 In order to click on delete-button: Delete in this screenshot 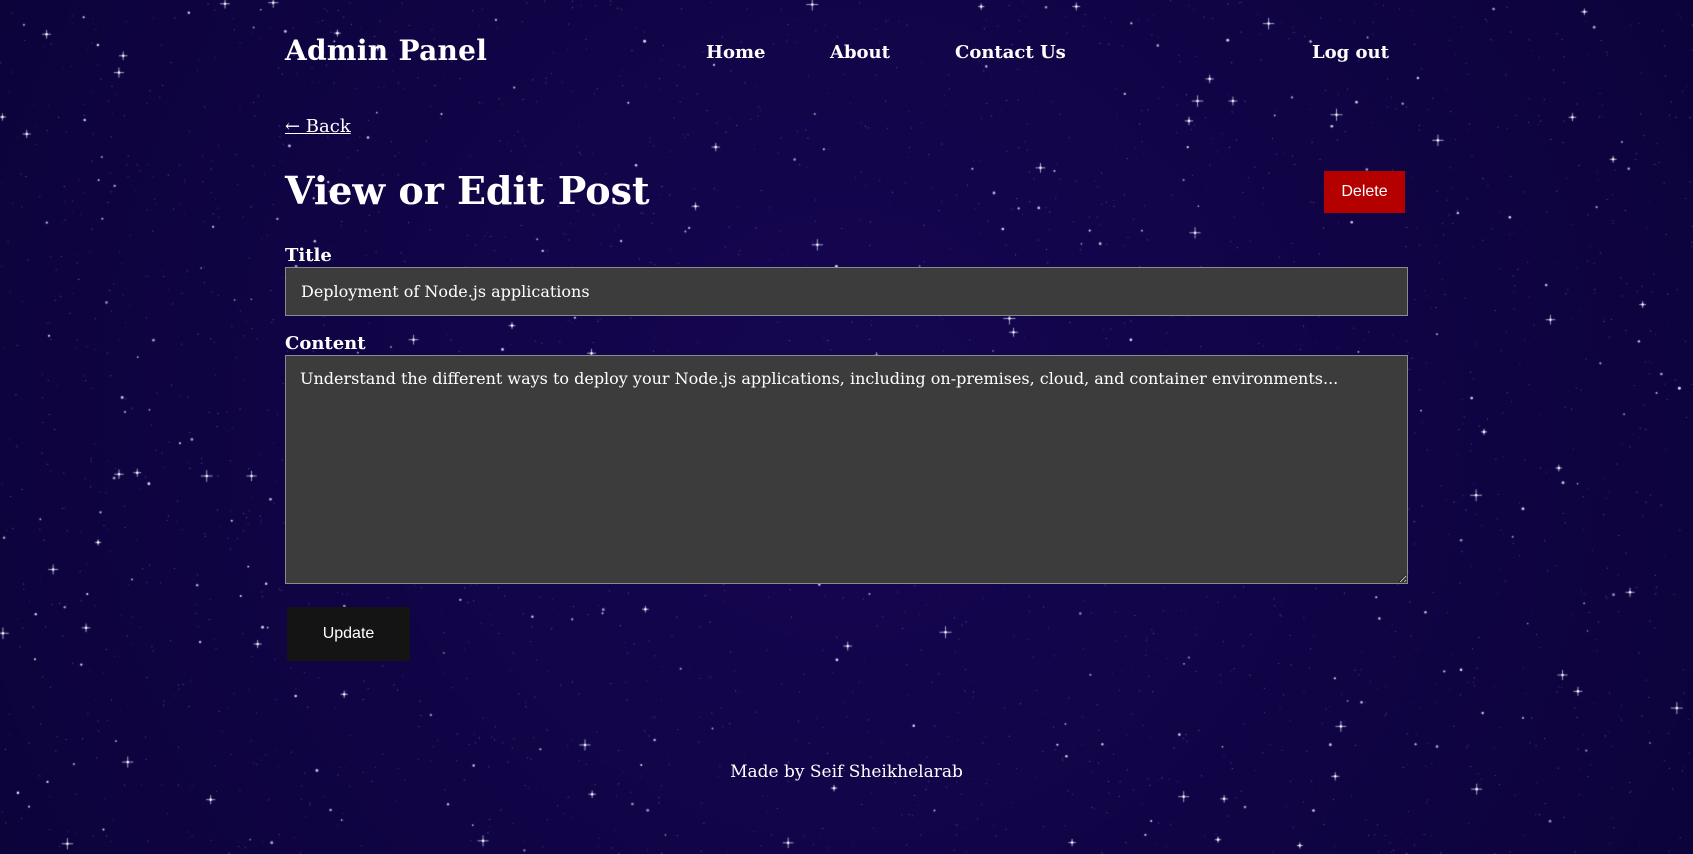, I will do `click(1364, 192)`.